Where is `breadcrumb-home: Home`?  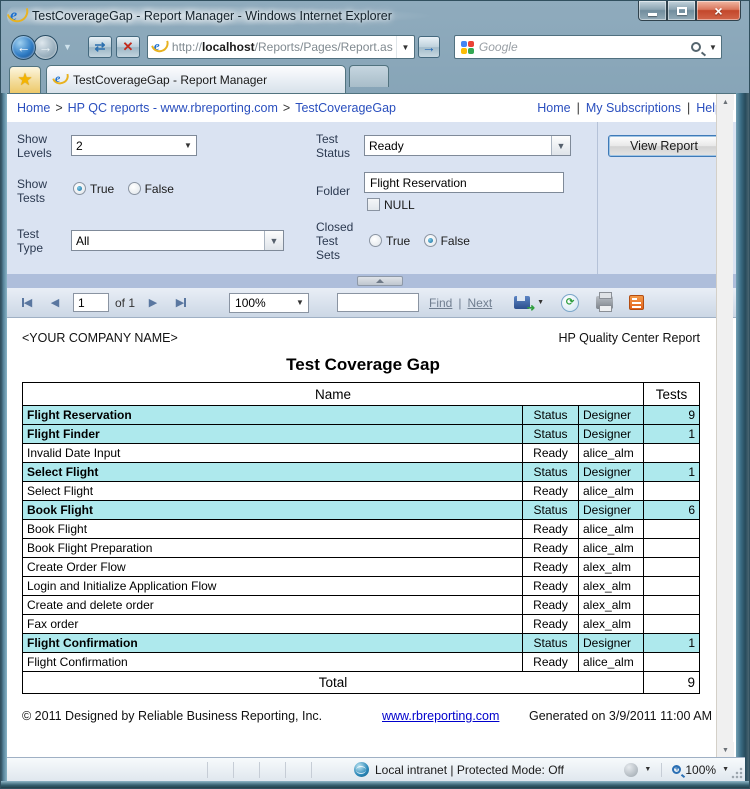
breadcrumb-home: Home is located at coordinates (33, 108).